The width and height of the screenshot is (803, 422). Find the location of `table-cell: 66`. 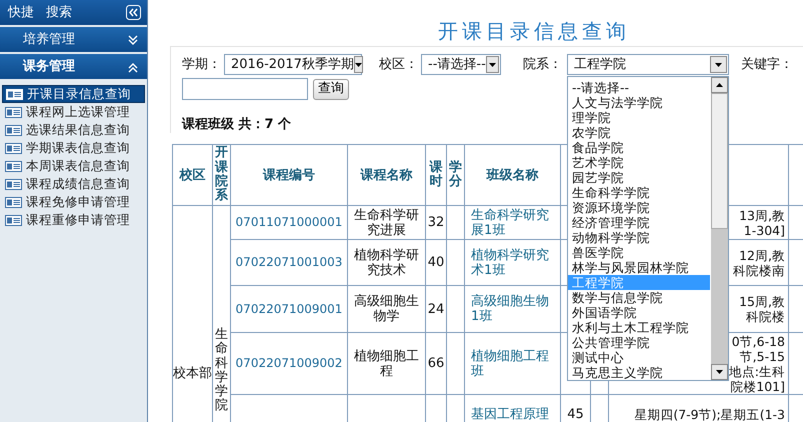

table-cell: 66 is located at coordinates (436, 363).